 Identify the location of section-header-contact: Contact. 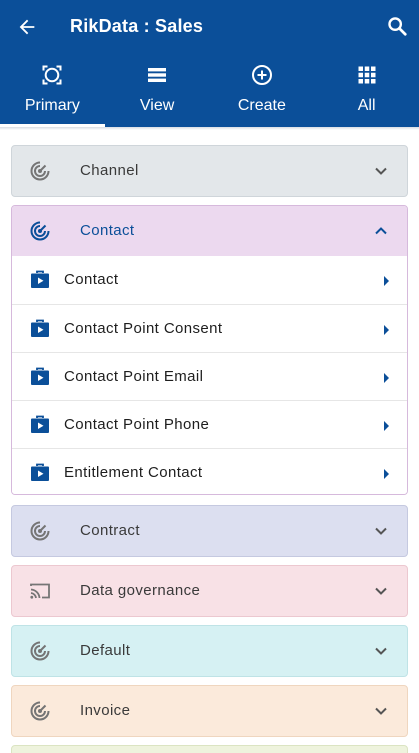
(209, 231).